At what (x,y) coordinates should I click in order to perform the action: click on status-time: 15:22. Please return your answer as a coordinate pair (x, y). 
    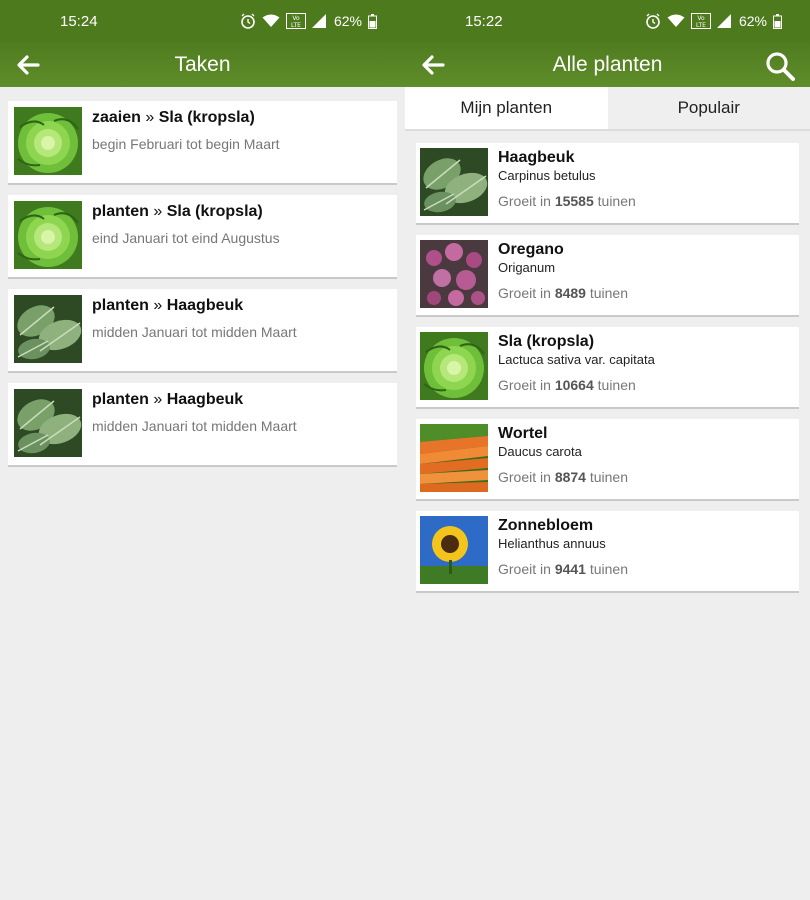
    Looking at the image, I should click on (484, 21).